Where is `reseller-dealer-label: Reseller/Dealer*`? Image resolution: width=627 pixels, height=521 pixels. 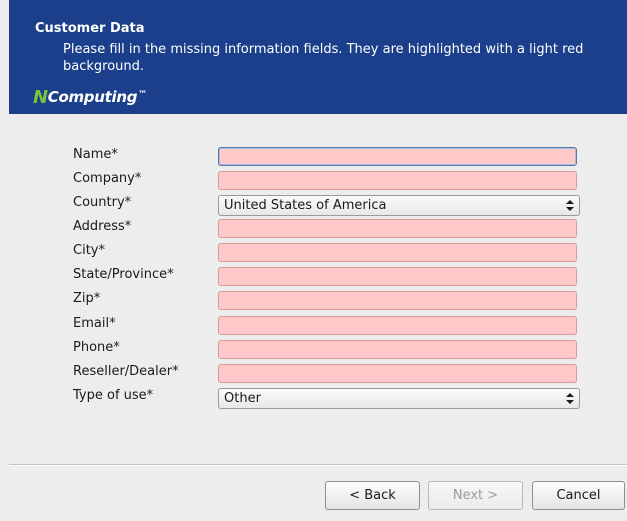 reseller-dealer-label: Reseller/Dealer* is located at coordinates (126, 371).